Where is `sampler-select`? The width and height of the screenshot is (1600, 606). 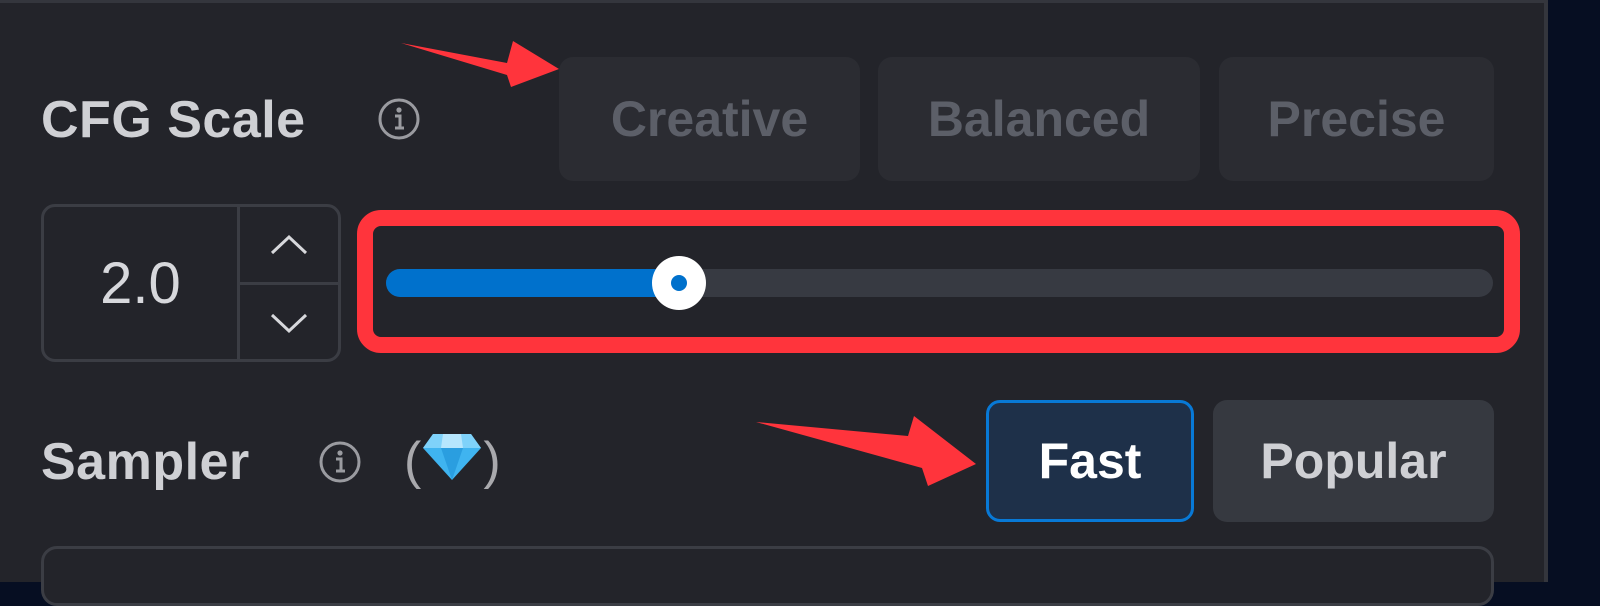
sampler-select is located at coordinates (767, 576).